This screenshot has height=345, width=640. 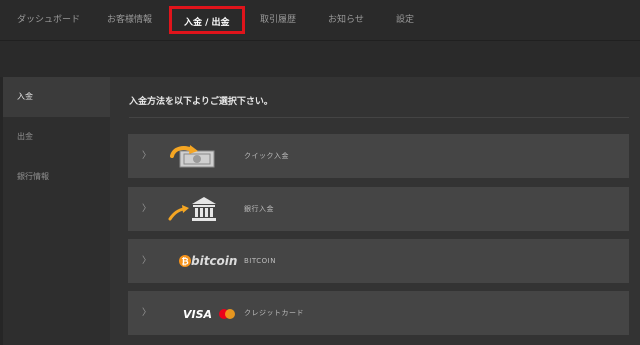 What do you see at coordinates (320, 20) in the screenshot?
I see `top-navigation: ダッシュボード お客様情報 入金 / 出金 取引履歴 お知らせ 設定` at bounding box center [320, 20].